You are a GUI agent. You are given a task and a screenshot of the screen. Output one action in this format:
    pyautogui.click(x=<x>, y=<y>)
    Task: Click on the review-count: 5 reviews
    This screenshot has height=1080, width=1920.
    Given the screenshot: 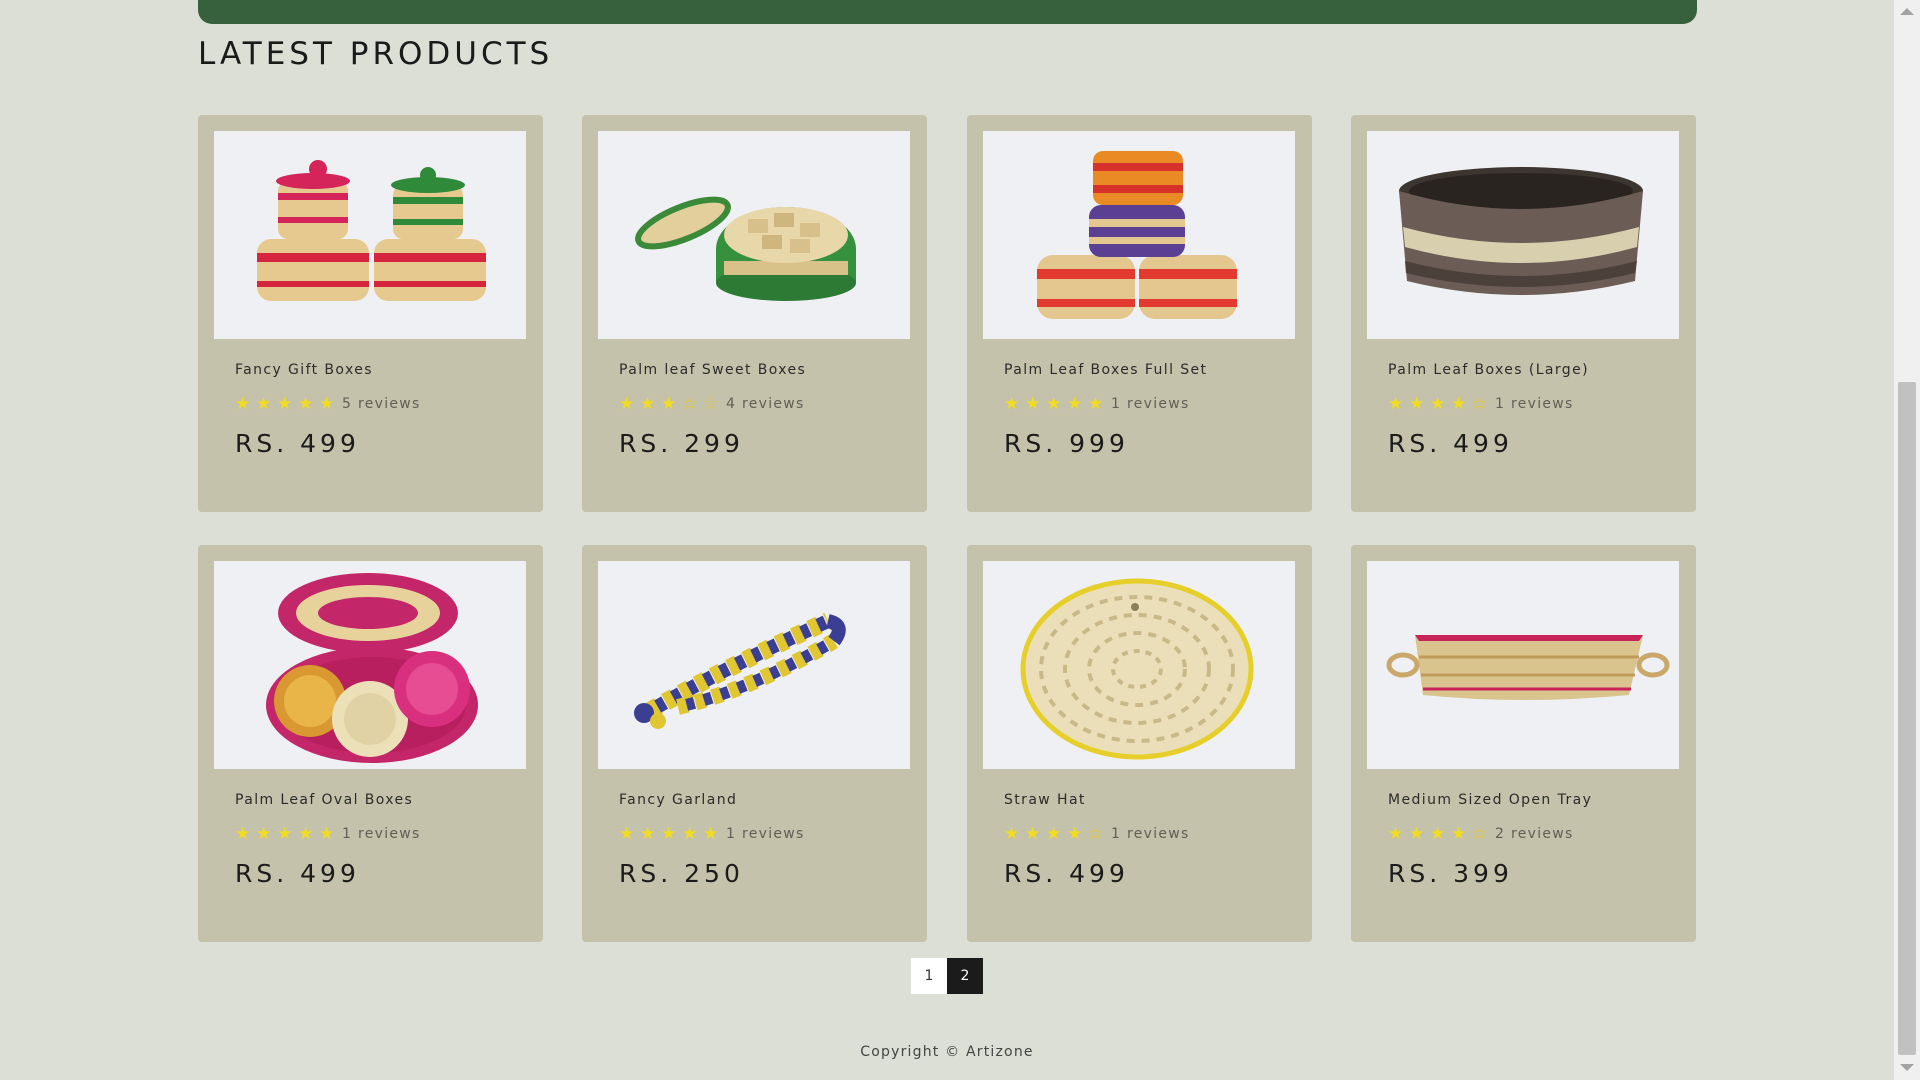 What is the action you would take?
    pyautogui.click(x=381, y=404)
    